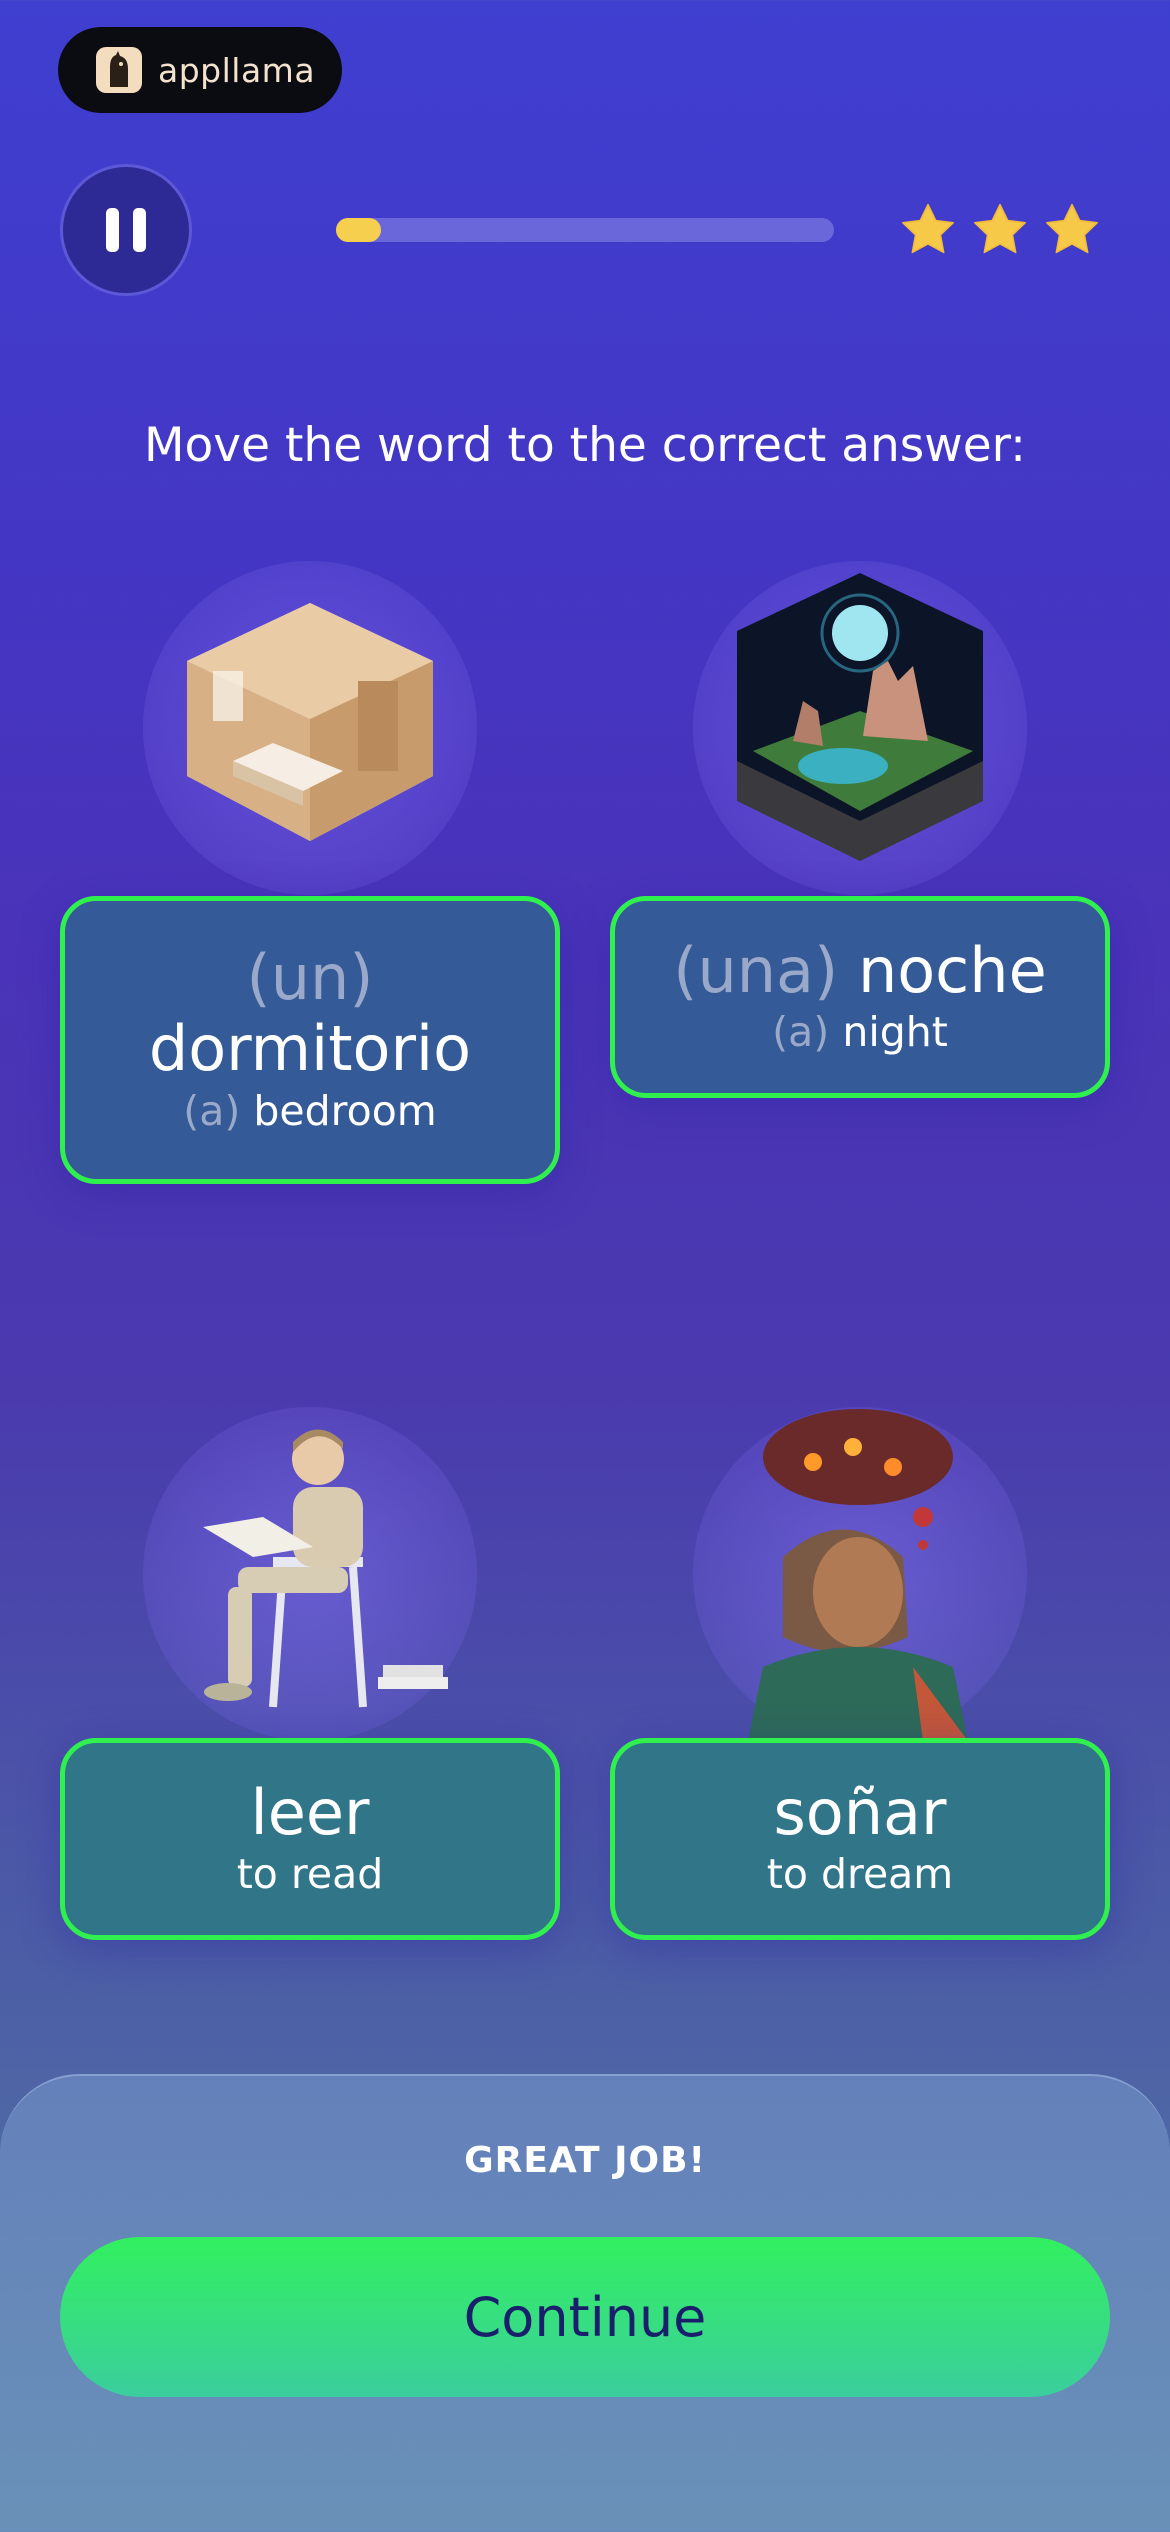 Image resolution: width=1170 pixels, height=2532 pixels. I want to click on brand-pill: appllama, so click(200, 70).